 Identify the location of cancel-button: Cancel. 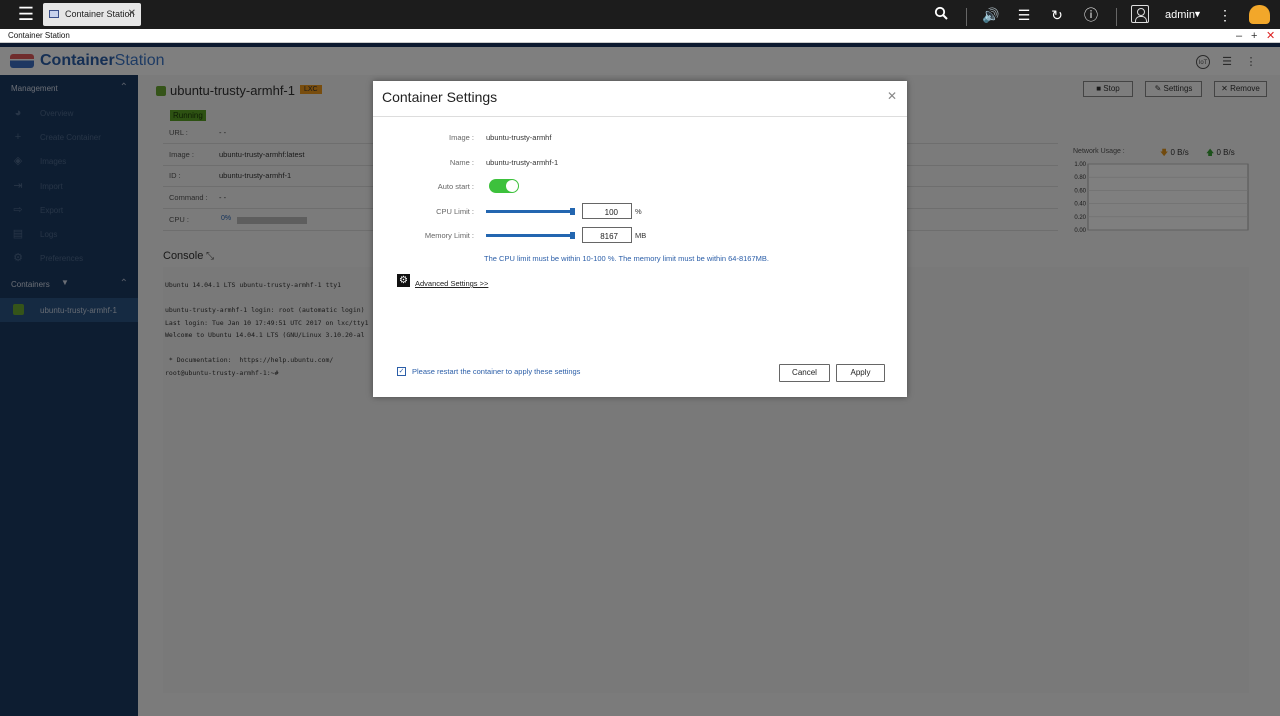
(804, 373).